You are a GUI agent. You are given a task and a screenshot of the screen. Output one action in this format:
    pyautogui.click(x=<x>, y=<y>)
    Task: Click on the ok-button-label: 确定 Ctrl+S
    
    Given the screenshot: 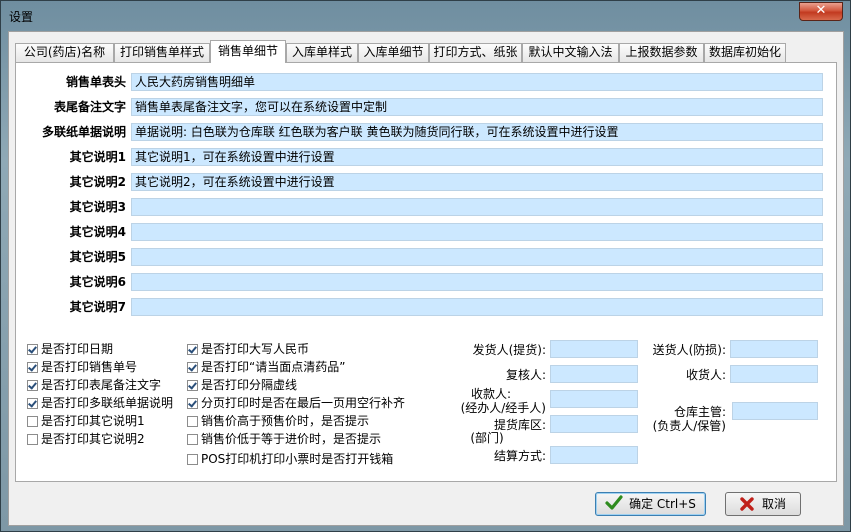 What is the action you would take?
    pyautogui.click(x=662, y=504)
    